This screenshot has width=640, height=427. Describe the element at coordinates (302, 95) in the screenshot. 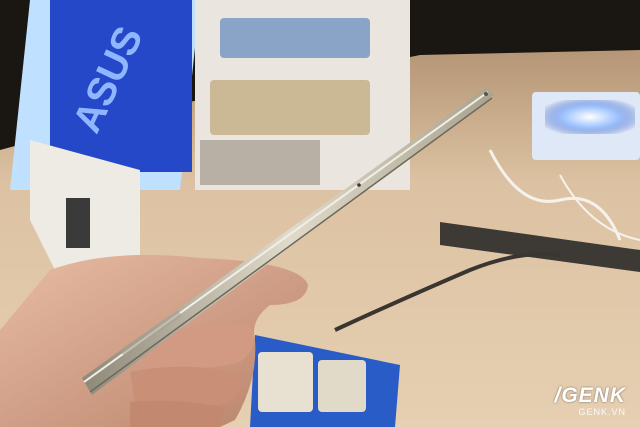

I see `display-stand` at that location.